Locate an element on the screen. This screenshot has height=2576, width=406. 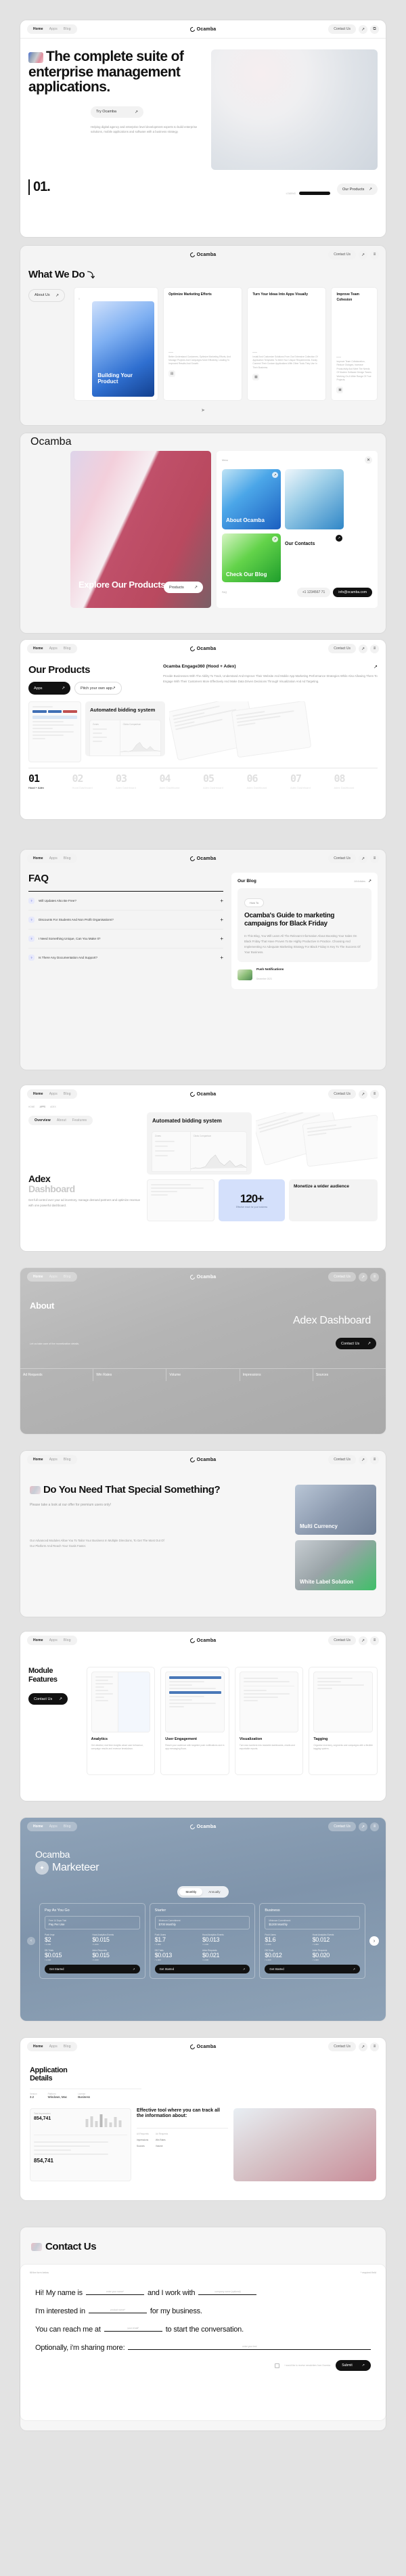
product-index-item: 02 Hood Dashboard is located at coordinates (94, 781).